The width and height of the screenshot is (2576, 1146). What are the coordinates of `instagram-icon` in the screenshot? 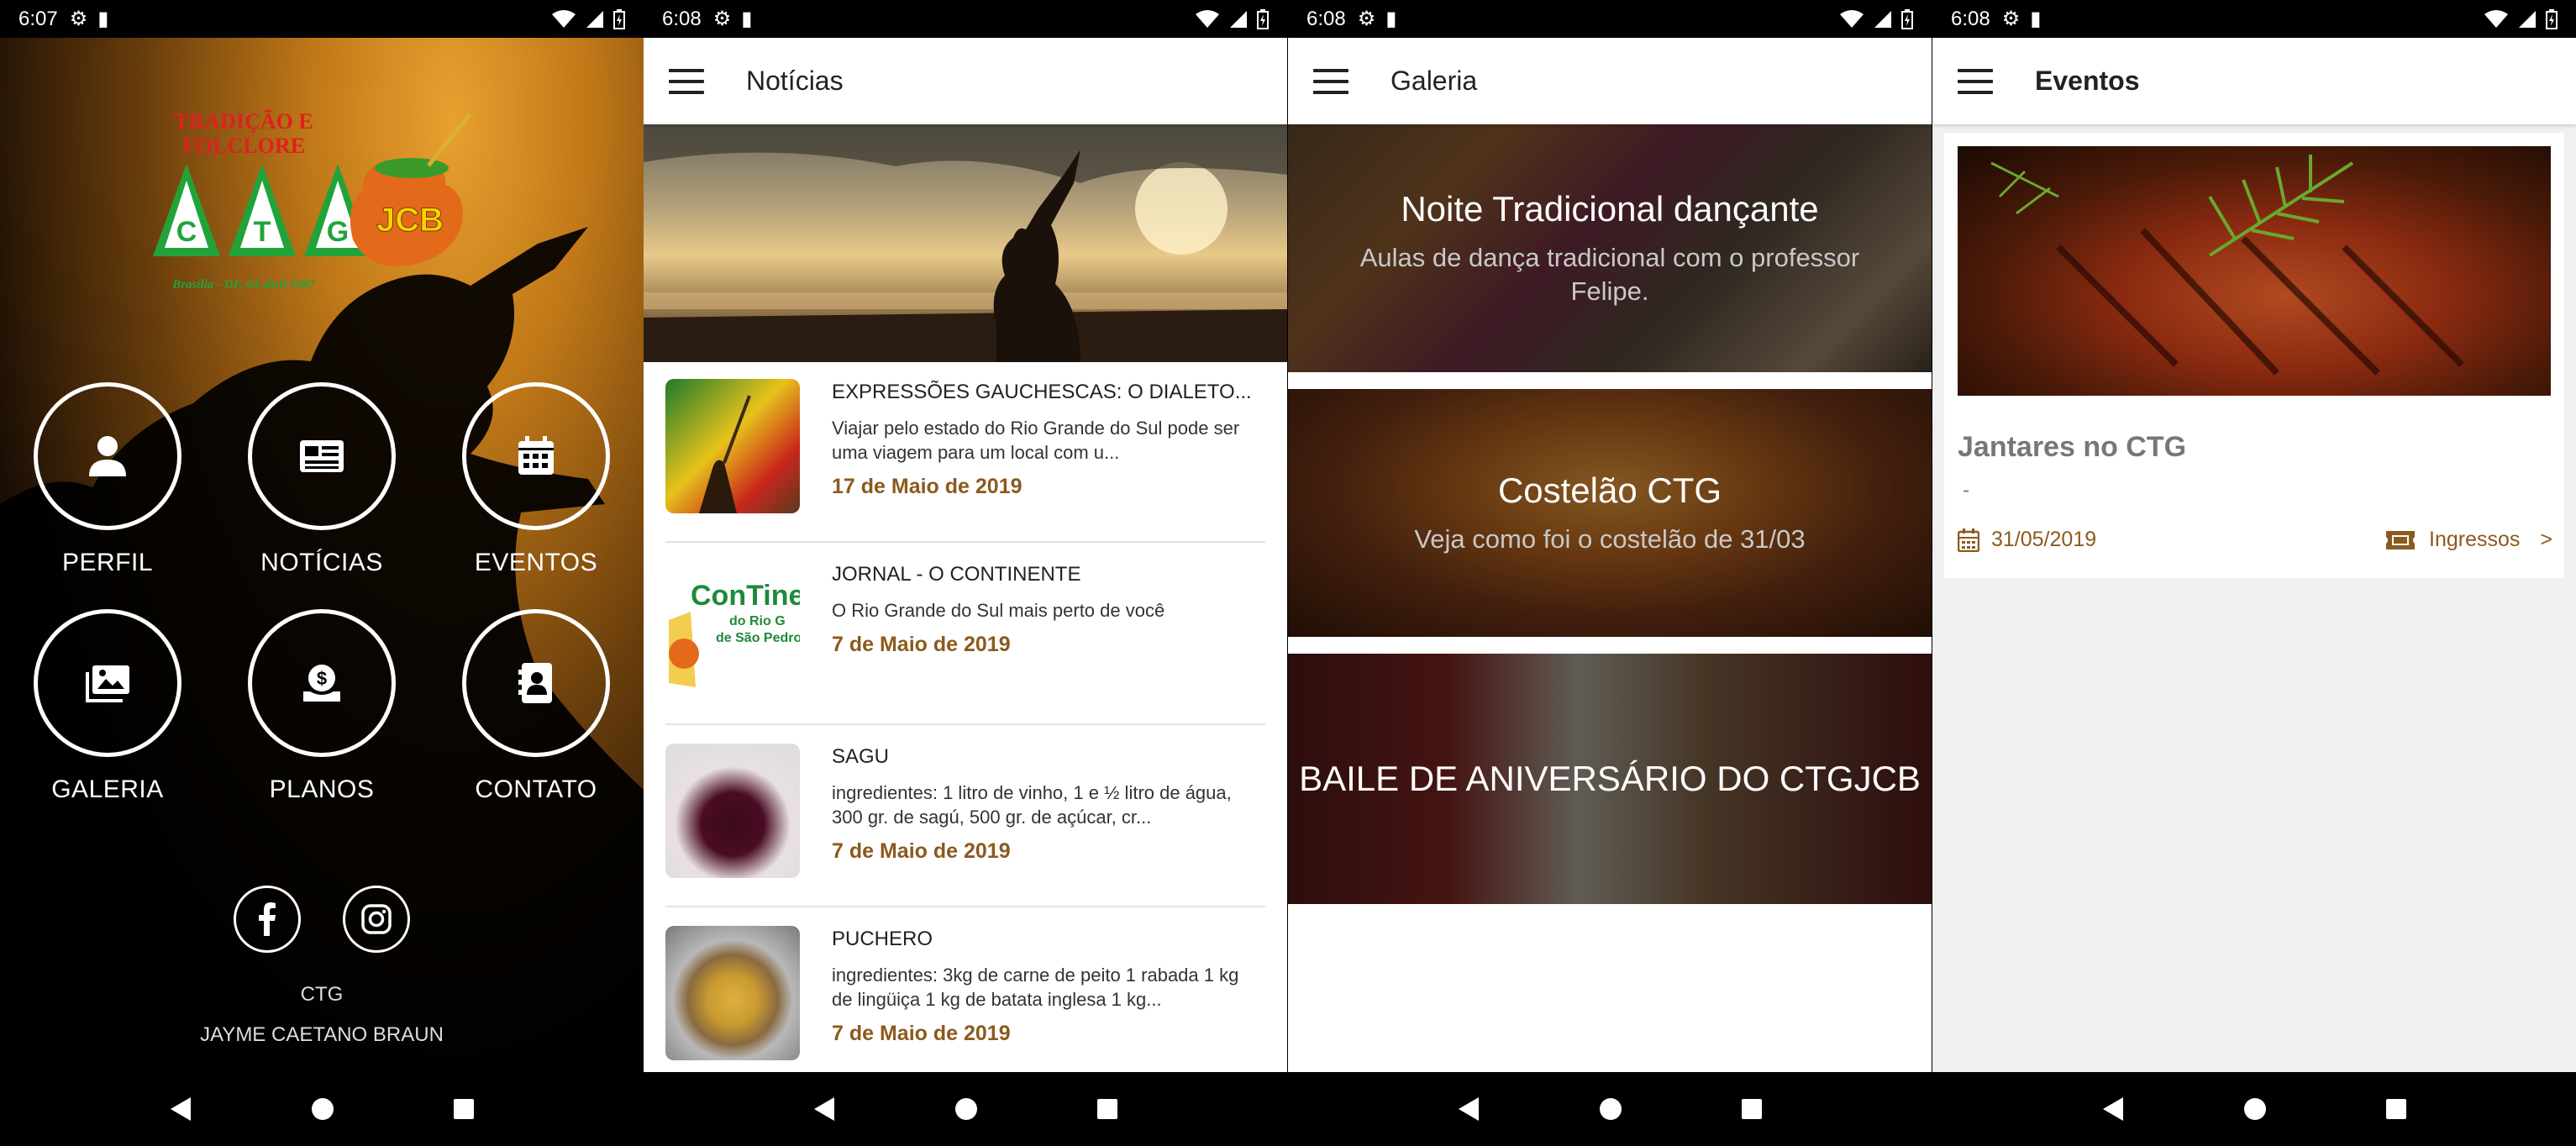 It's located at (376, 919).